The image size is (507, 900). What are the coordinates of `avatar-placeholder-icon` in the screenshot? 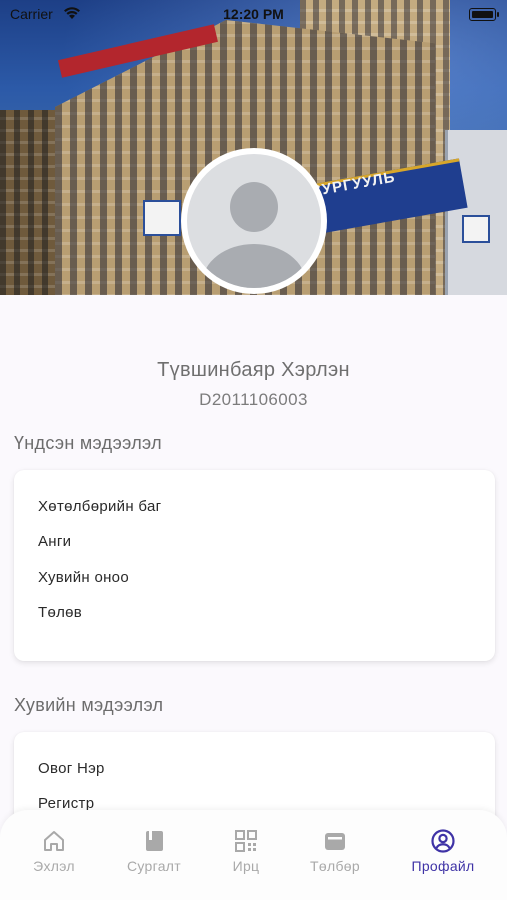 It's located at (254, 221).